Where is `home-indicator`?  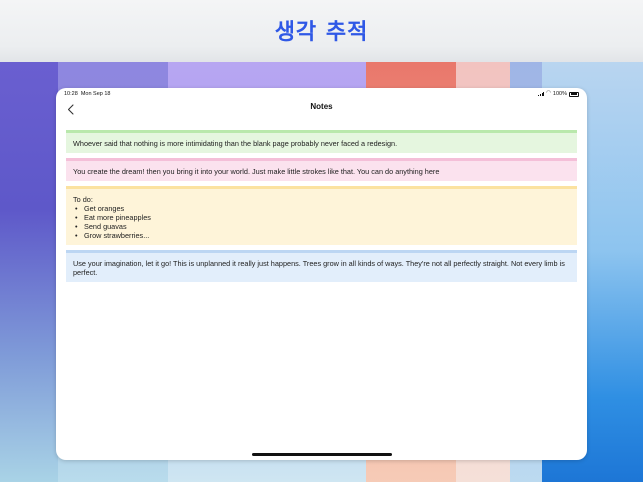
home-indicator is located at coordinates (322, 454).